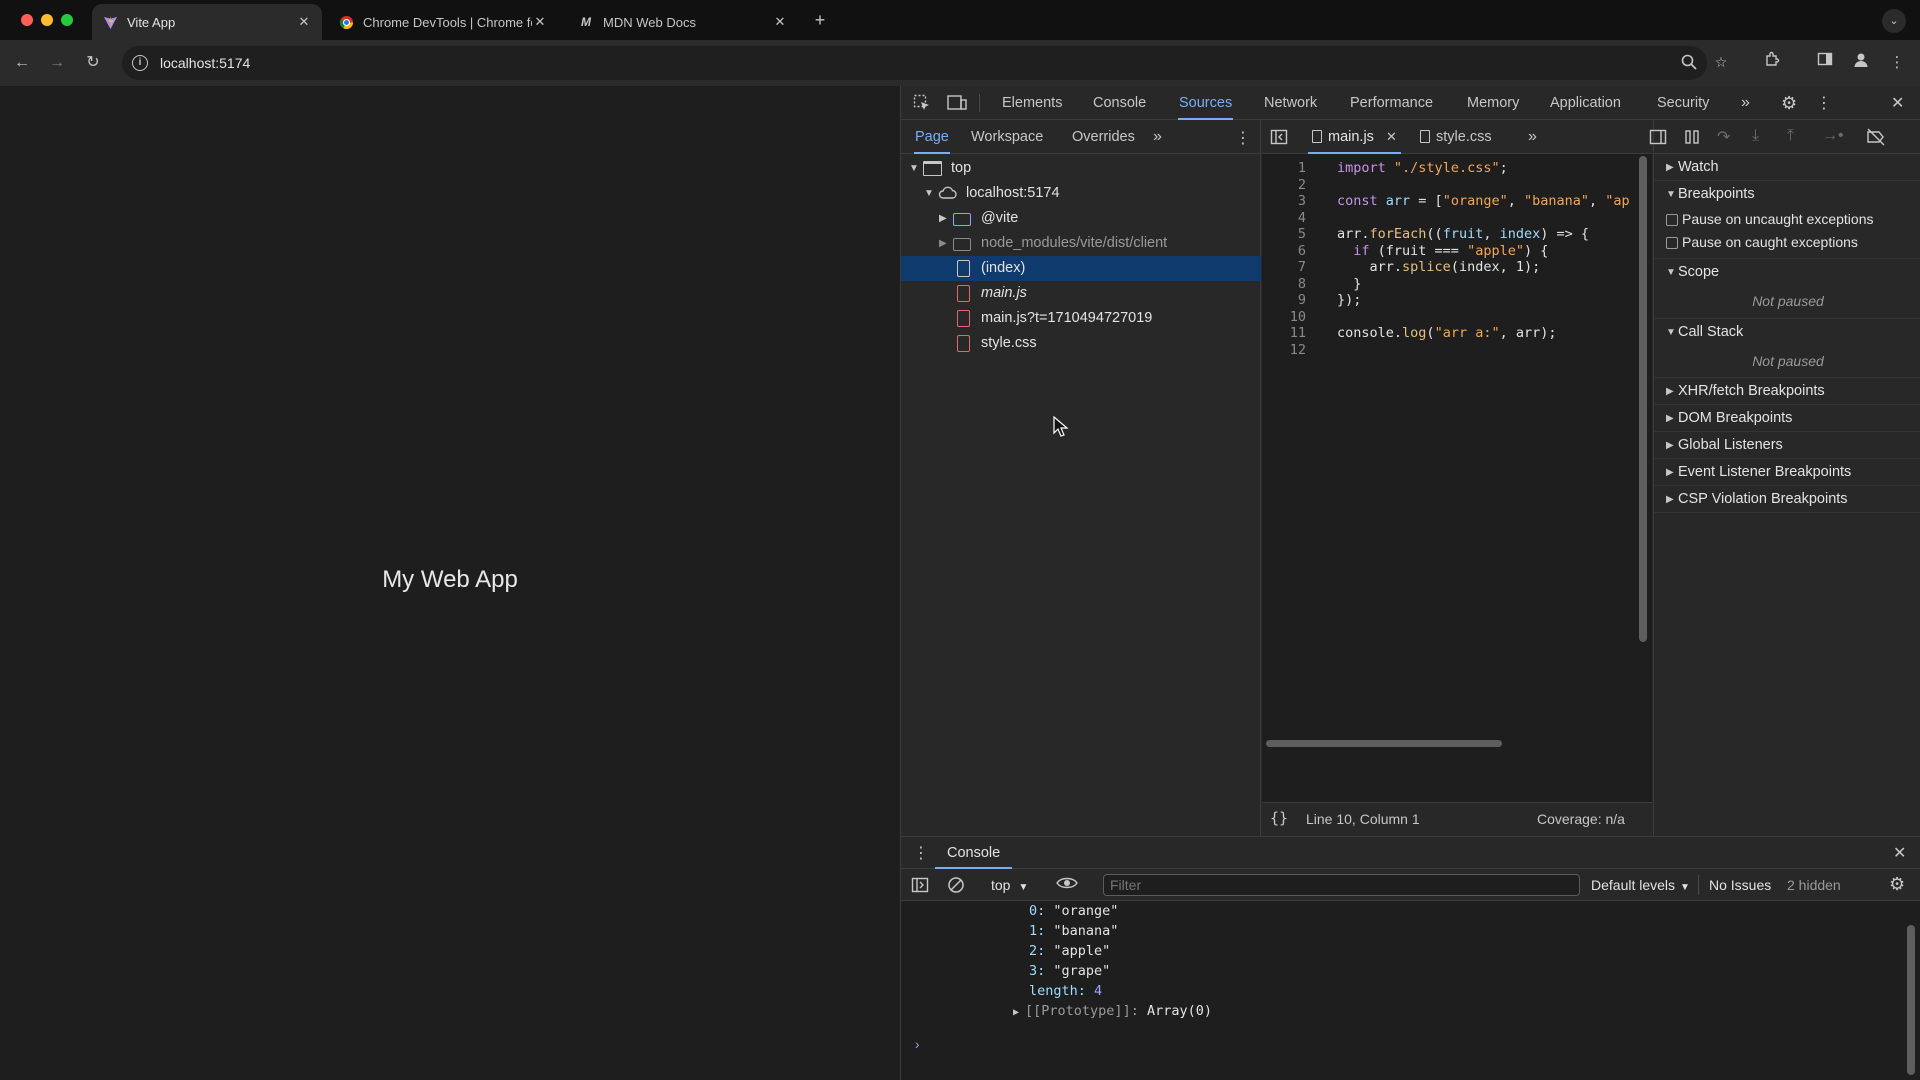 This screenshot has width=1920, height=1080. Describe the element at coordinates (1103, 137) in the screenshot. I see `tab-overrides: Overrides` at that location.